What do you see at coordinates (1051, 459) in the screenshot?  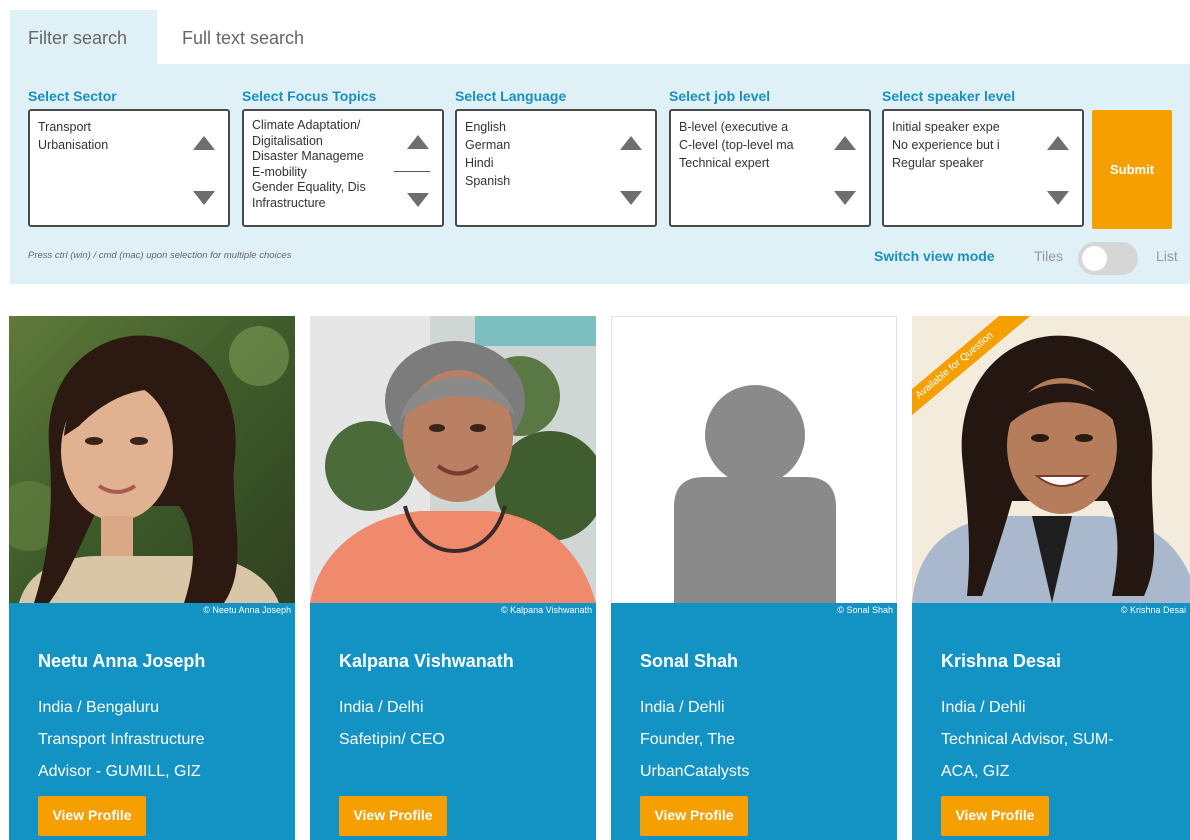 I see `speaker-photo: Available for Question` at bounding box center [1051, 459].